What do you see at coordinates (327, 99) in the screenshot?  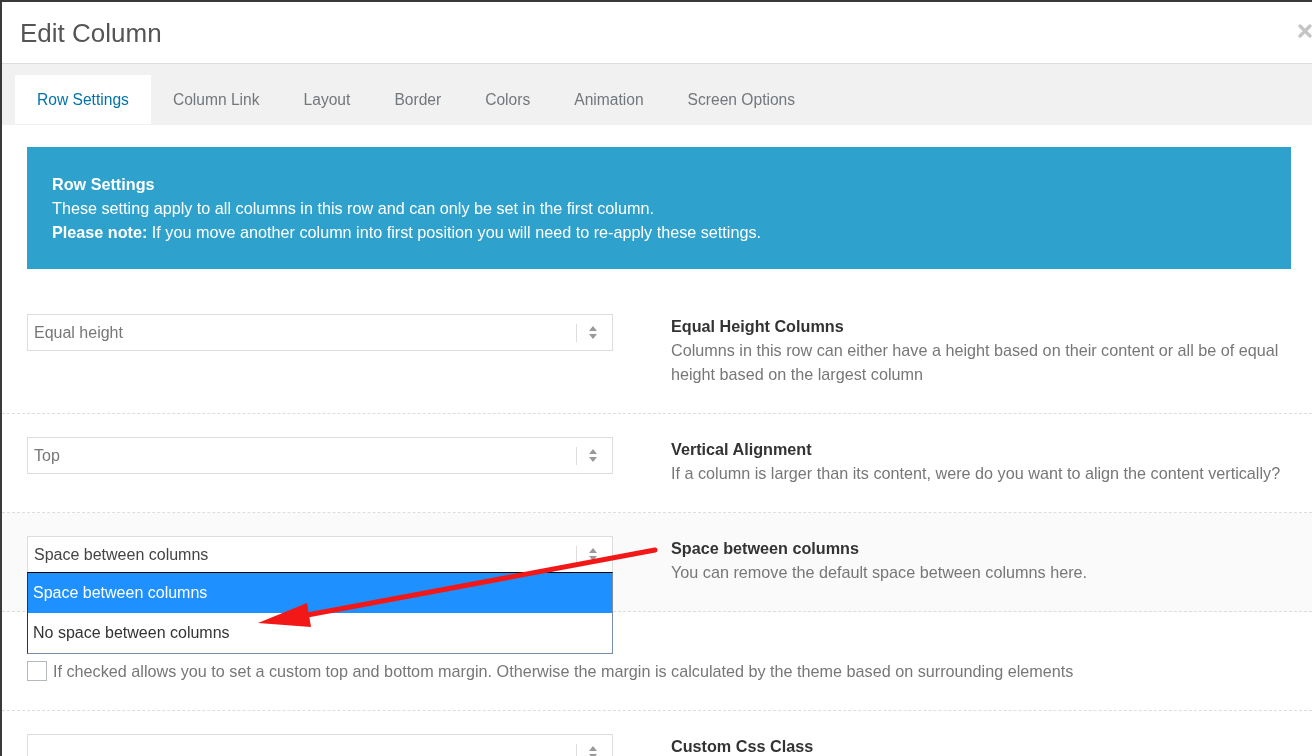 I see `tab: Layout` at bounding box center [327, 99].